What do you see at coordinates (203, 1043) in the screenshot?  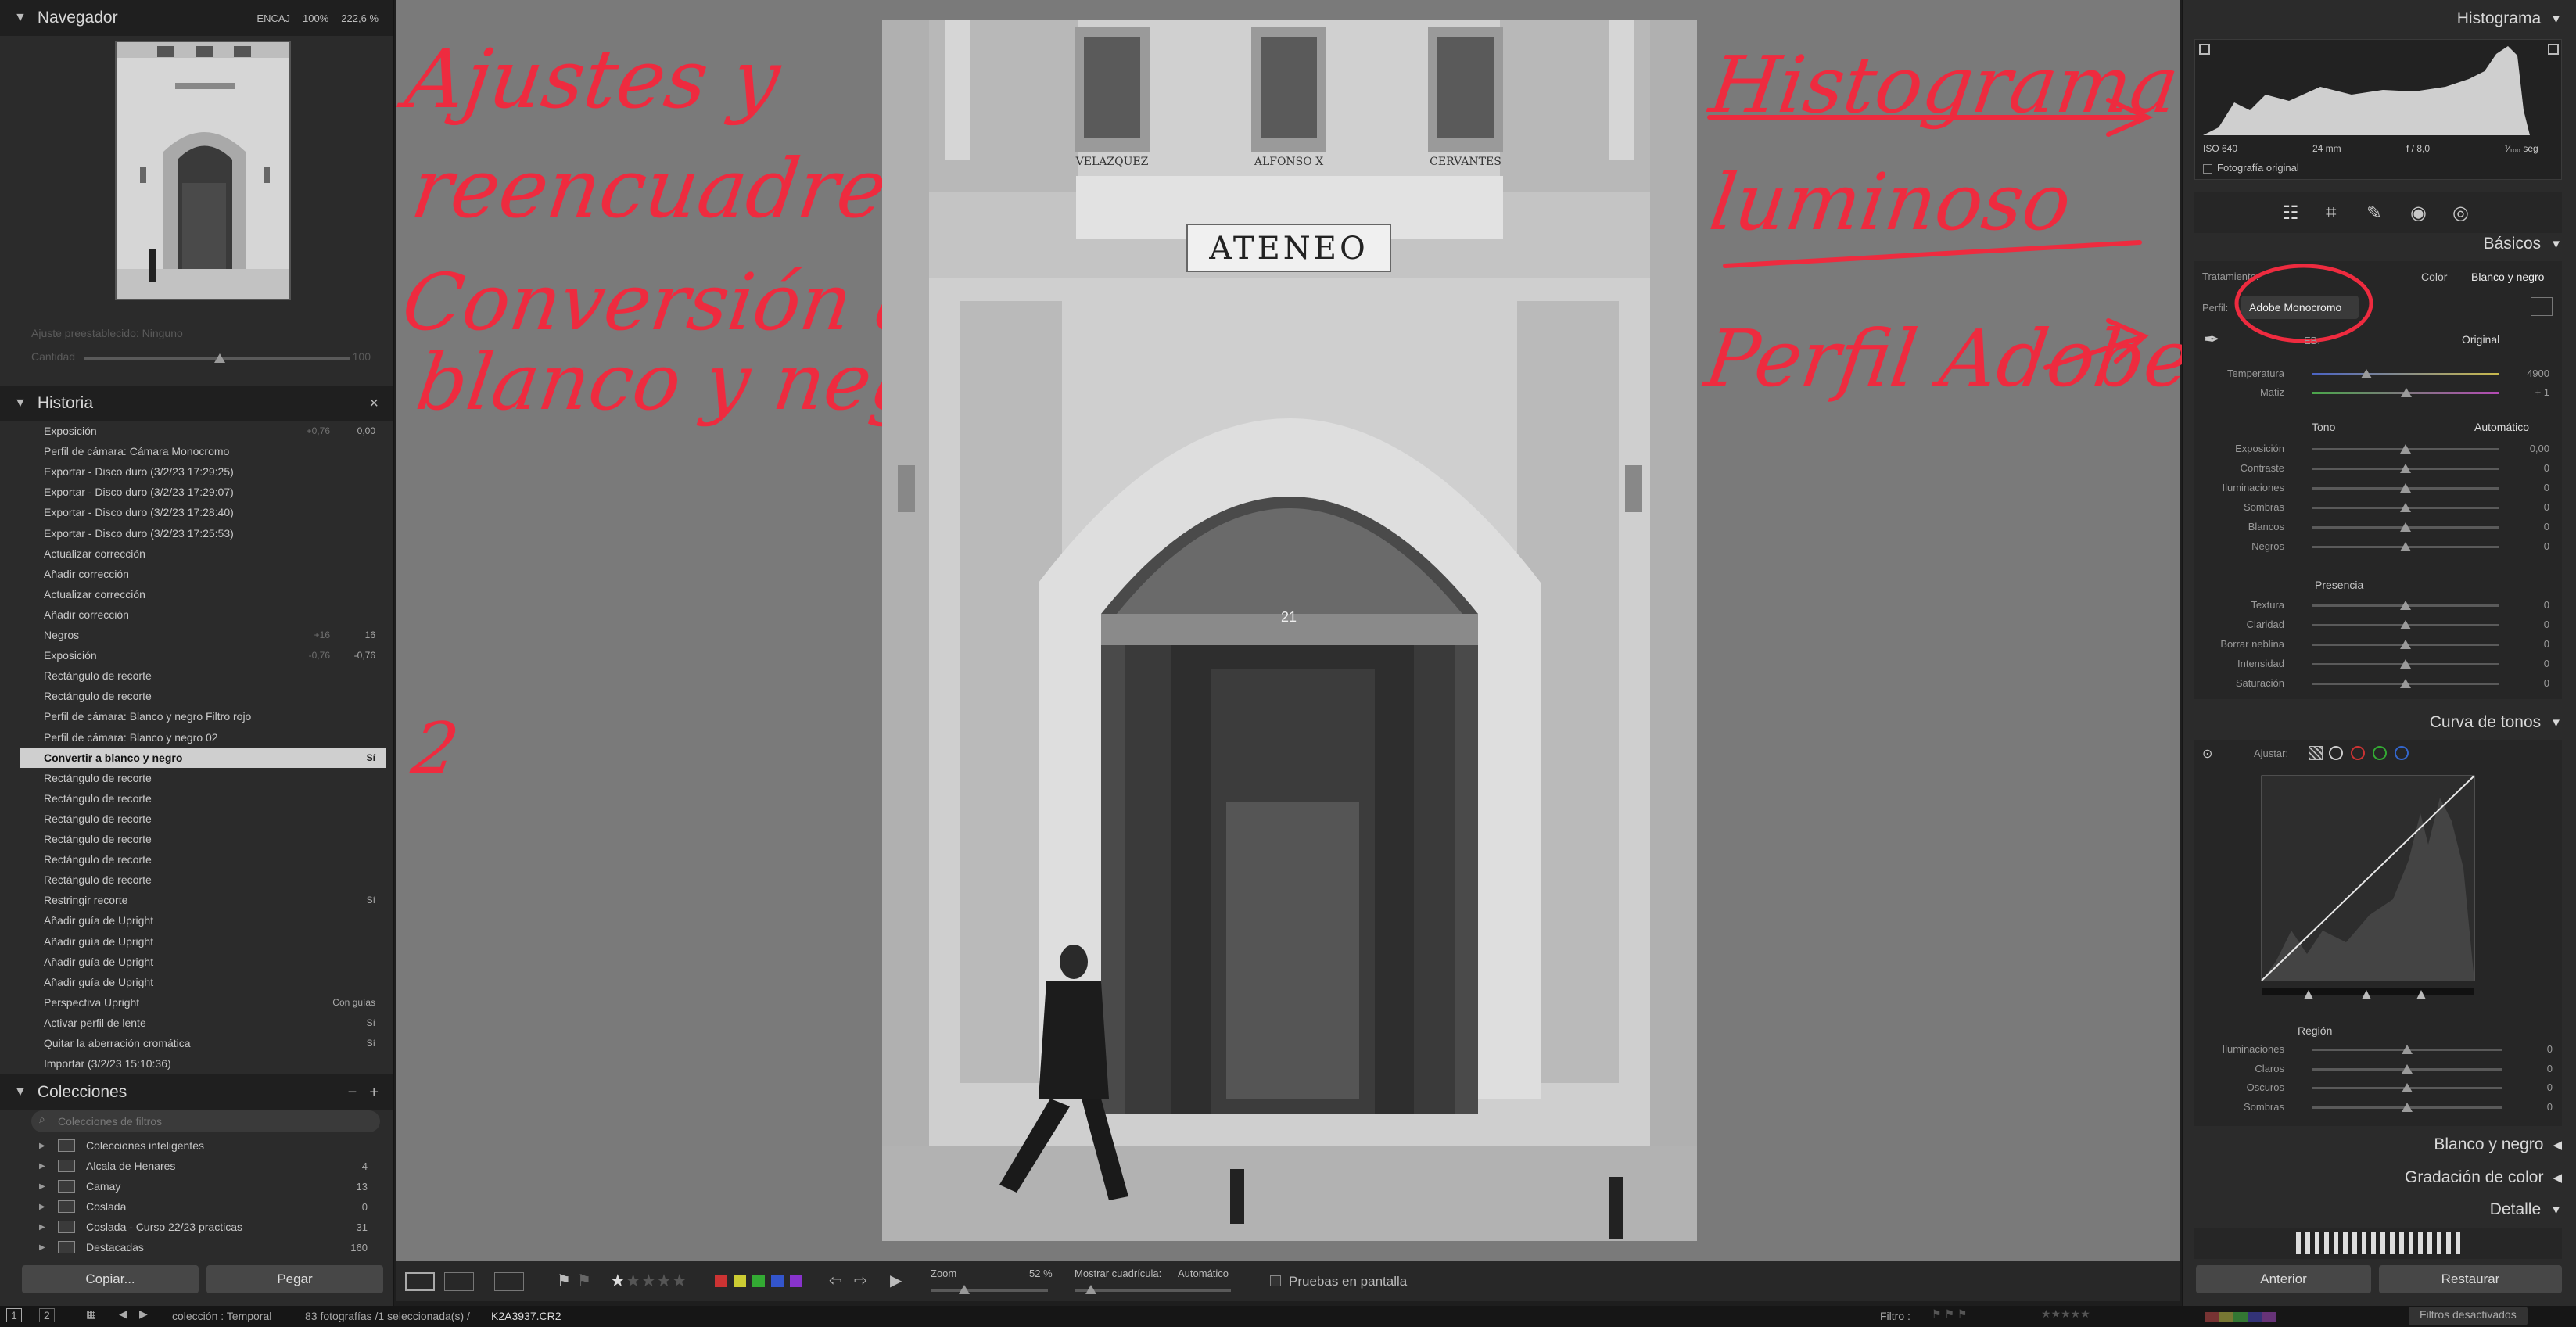 I see `history-item: Quitar la aberración cromática Sí` at bounding box center [203, 1043].